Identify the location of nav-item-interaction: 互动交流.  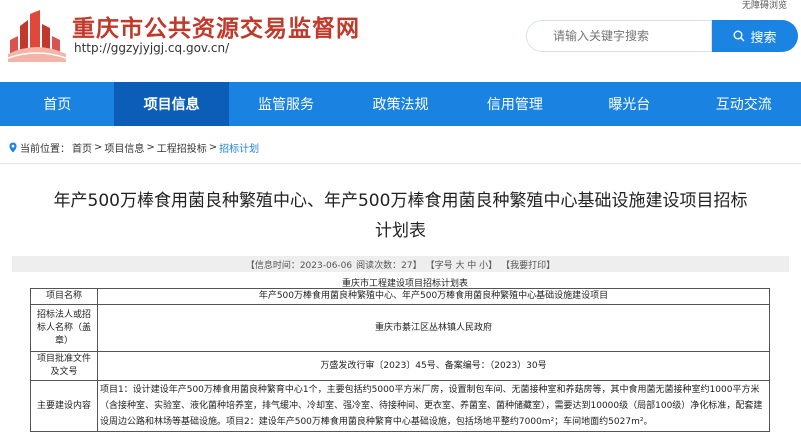
(744, 104).